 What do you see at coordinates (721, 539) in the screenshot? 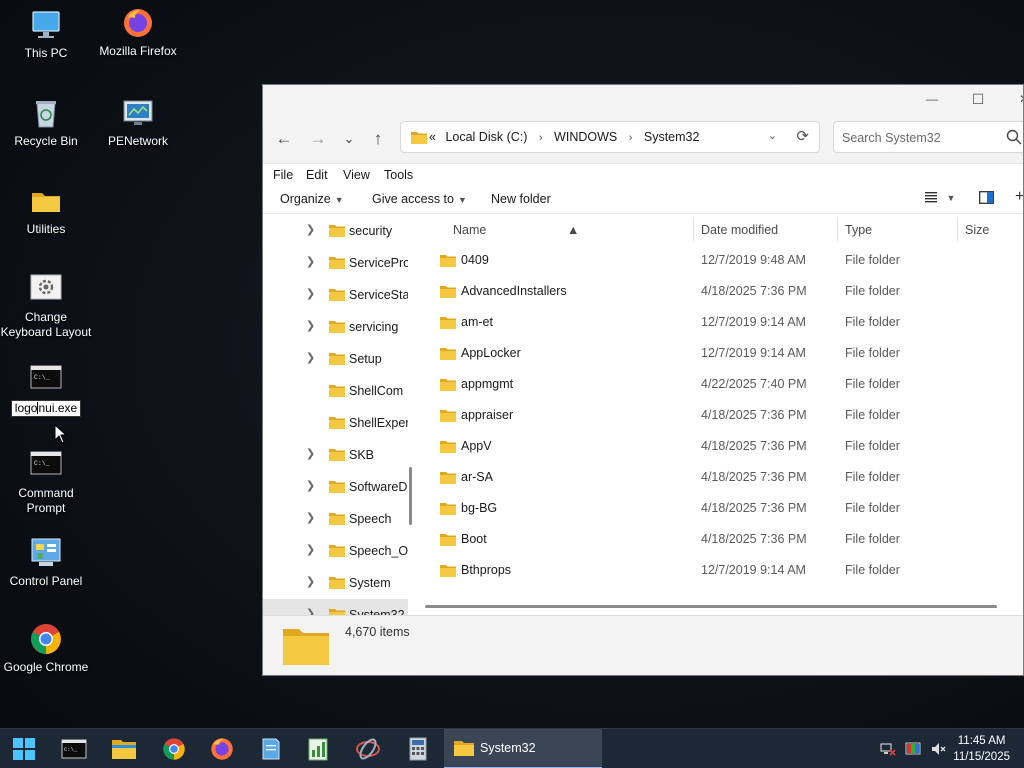
I see `file-row: Boot 4/18/2025 7:36 PM File folder` at bounding box center [721, 539].